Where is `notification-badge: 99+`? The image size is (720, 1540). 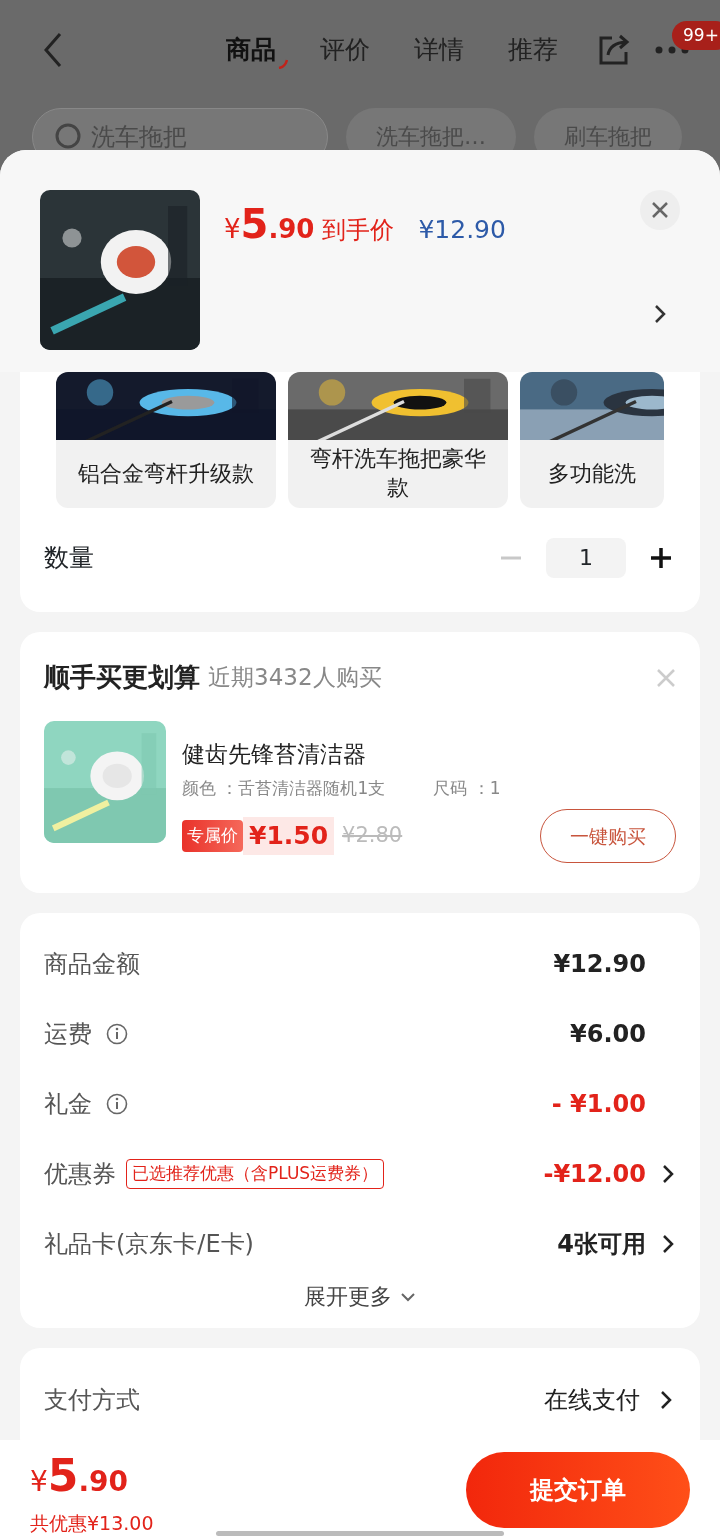
notification-badge: 99+ is located at coordinates (696, 35).